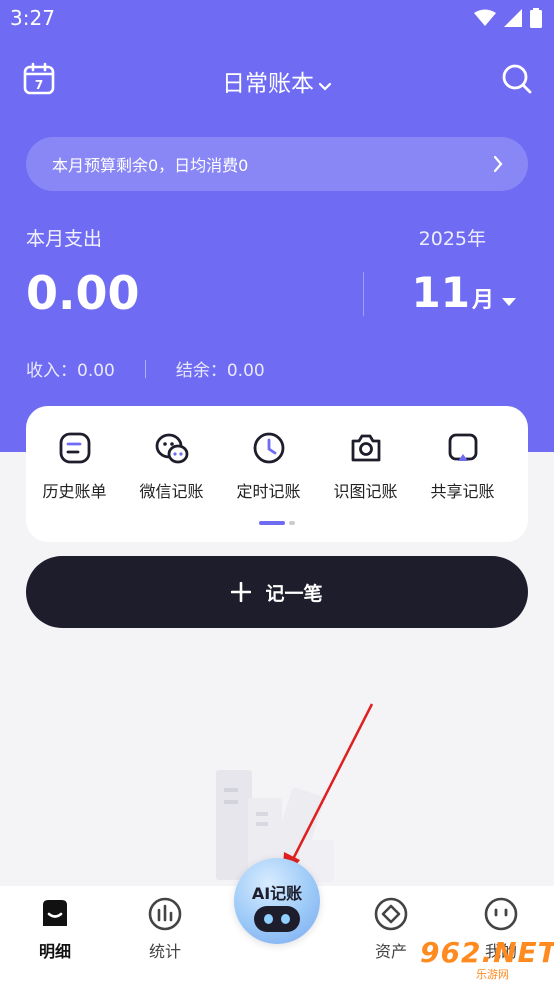  What do you see at coordinates (165, 914) in the screenshot?
I see `stats-icon` at bounding box center [165, 914].